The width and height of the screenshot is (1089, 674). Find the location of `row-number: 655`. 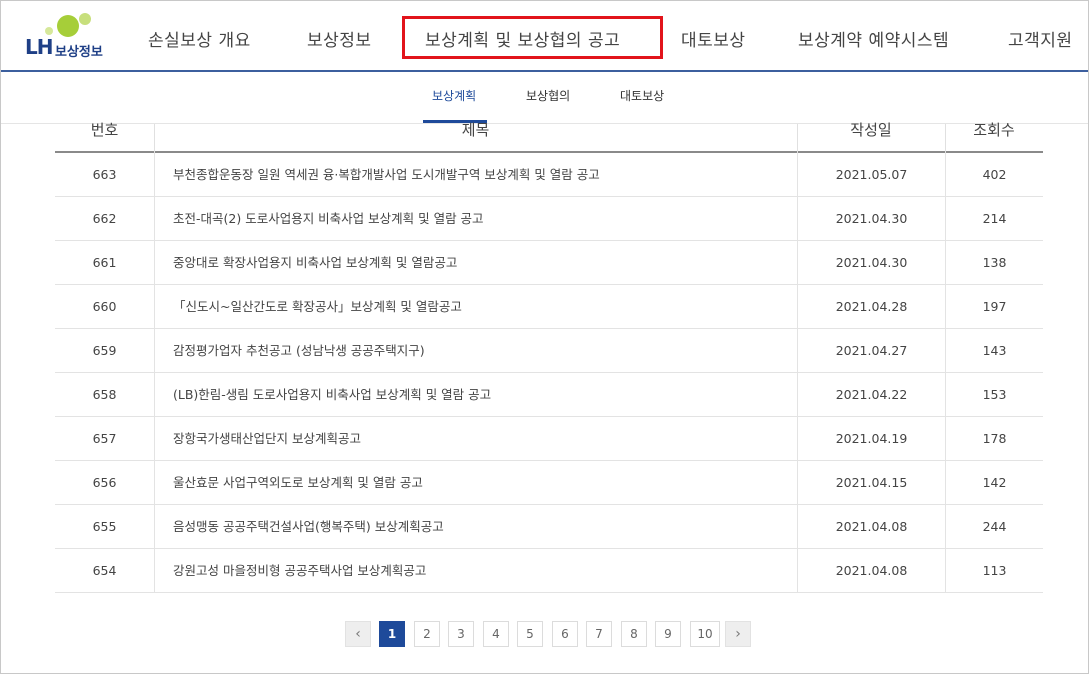

row-number: 655 is located at coordinates (104, 526).